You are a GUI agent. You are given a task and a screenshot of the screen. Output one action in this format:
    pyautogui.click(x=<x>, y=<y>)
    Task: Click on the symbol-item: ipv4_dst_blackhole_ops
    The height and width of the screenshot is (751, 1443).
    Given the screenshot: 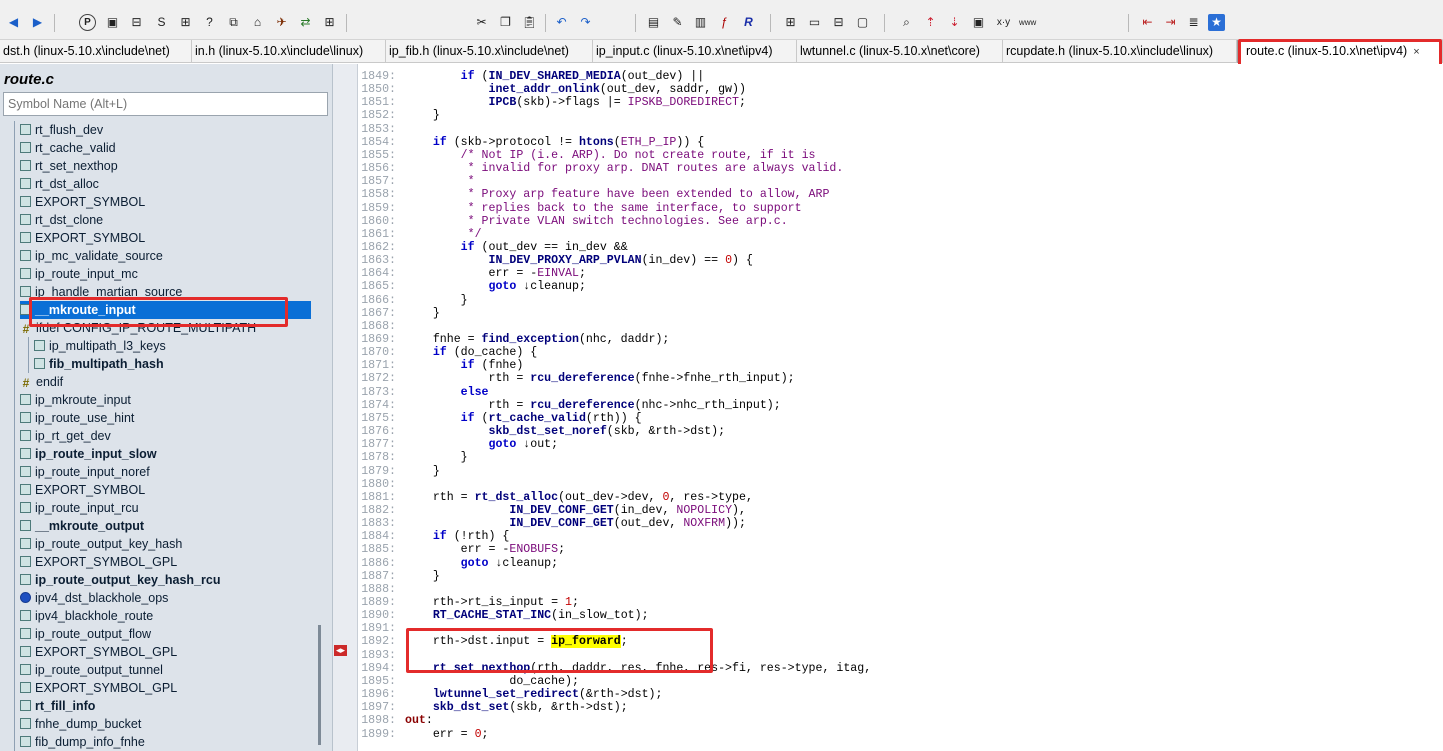 What is the action you would take?
    pyautogui.click(x=94, y=598)
    